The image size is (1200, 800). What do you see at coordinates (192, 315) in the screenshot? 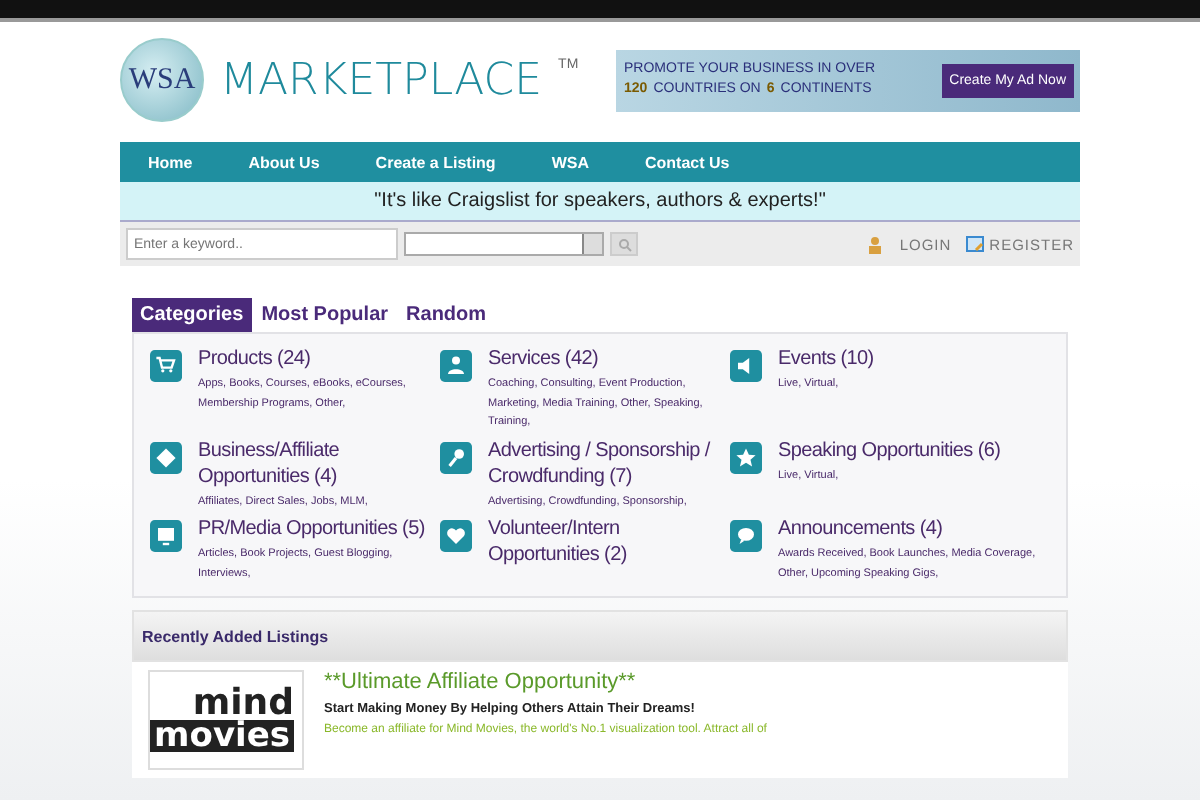
I see `category-tab: Categories` at bounding box center [192, 315].